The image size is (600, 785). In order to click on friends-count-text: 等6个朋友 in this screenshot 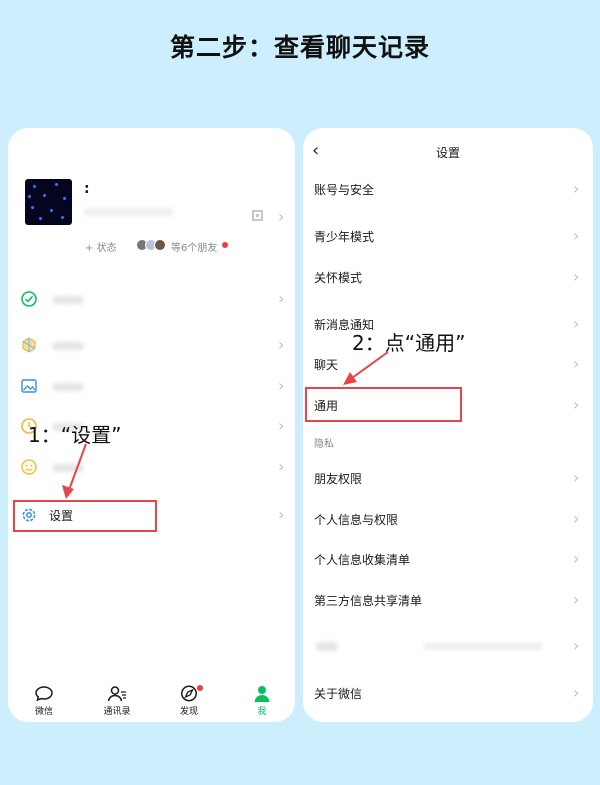, I will do `click(194, 248)`.